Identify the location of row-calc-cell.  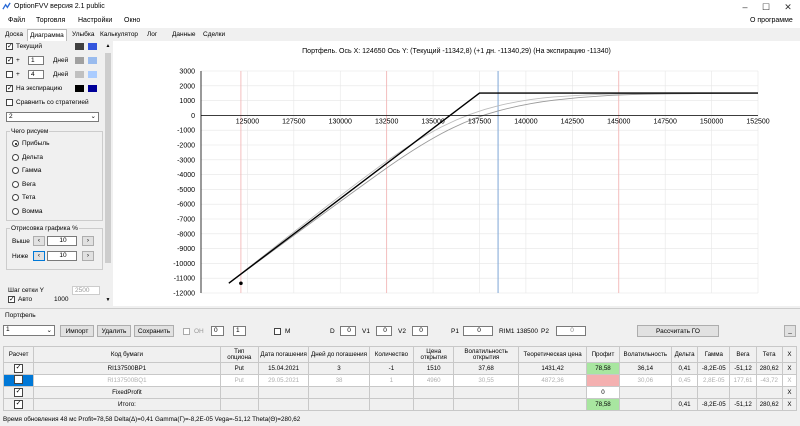
(18, 380).